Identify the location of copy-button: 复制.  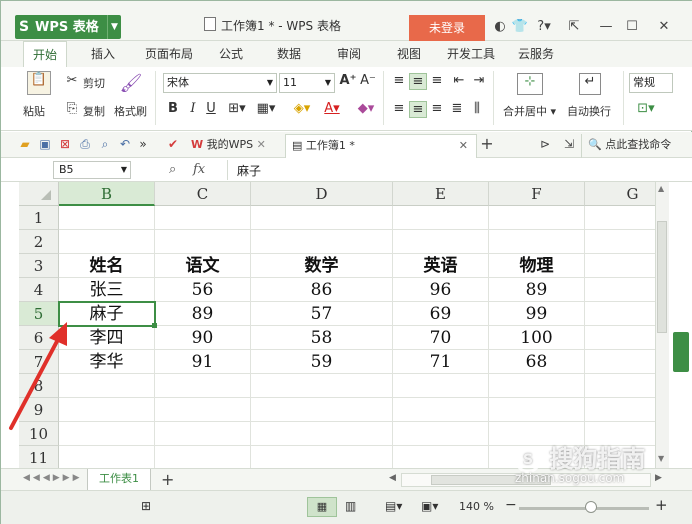
(94, 111).